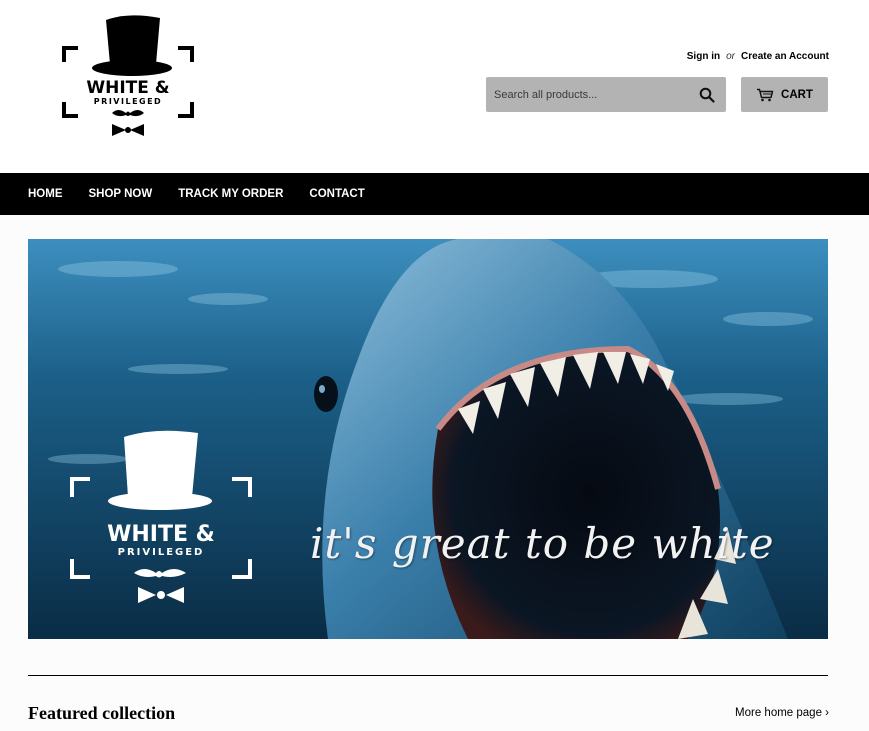  What do you see at coordinates (45, 194) in the screenshot?
I see `nav-item-home: HOME` at bounding box center [45, 194].